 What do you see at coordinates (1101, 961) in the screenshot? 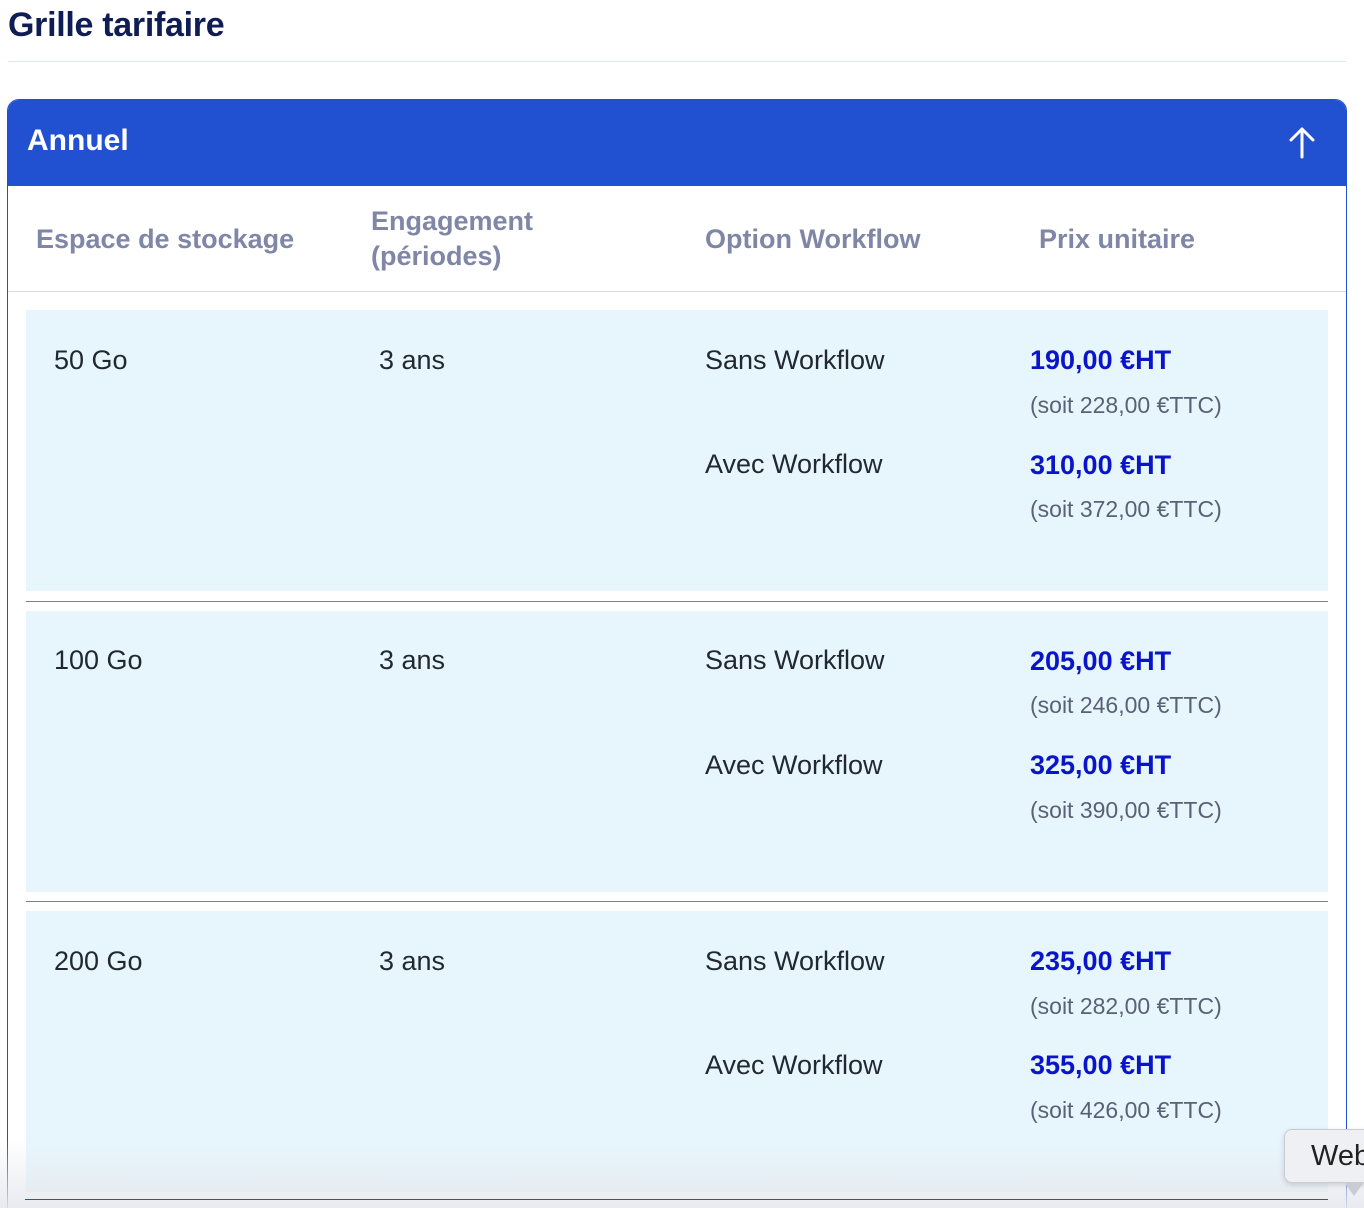
I see `price-ht: 235,00 €HT` at bounding box center [1101, 961].